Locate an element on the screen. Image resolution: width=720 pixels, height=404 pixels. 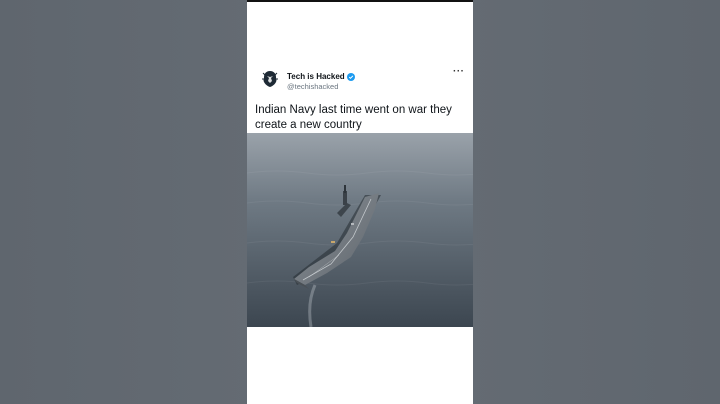
avatar is located at coordinates (270, 79).